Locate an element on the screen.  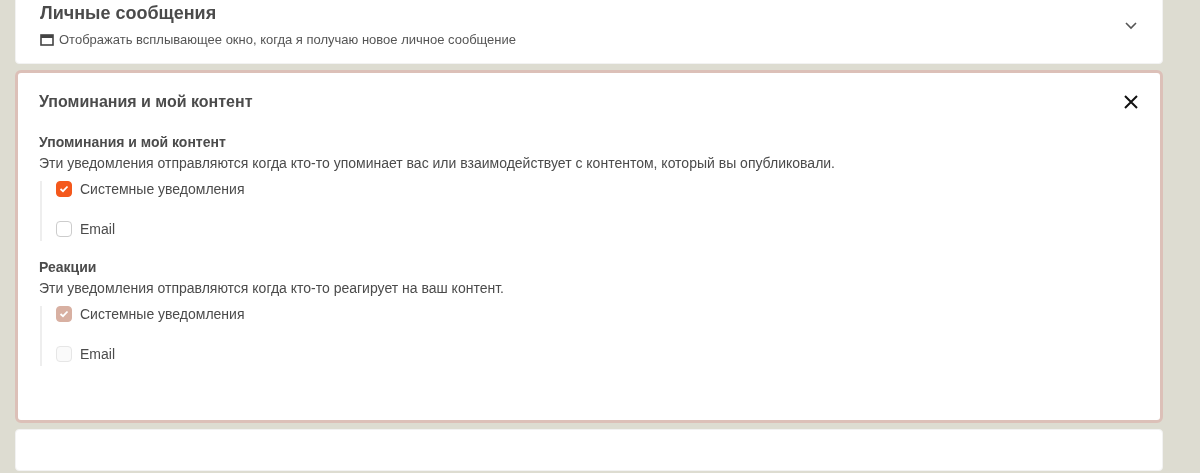
section-description: Отображать всплывающее окно, когда я получаю новое личное сообщение is located at coordinates (288, 39).